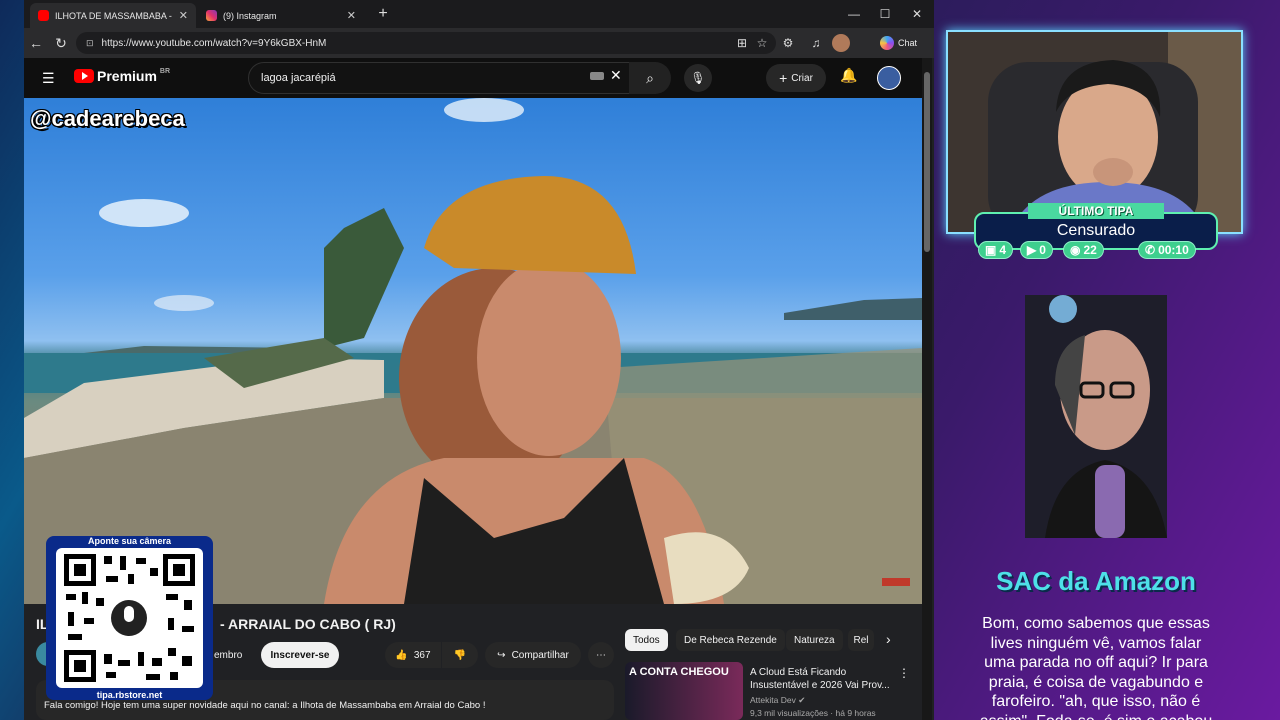 This screenshot has height=720, width=1280. I want to click on instagram-icon, so click(211, 15).